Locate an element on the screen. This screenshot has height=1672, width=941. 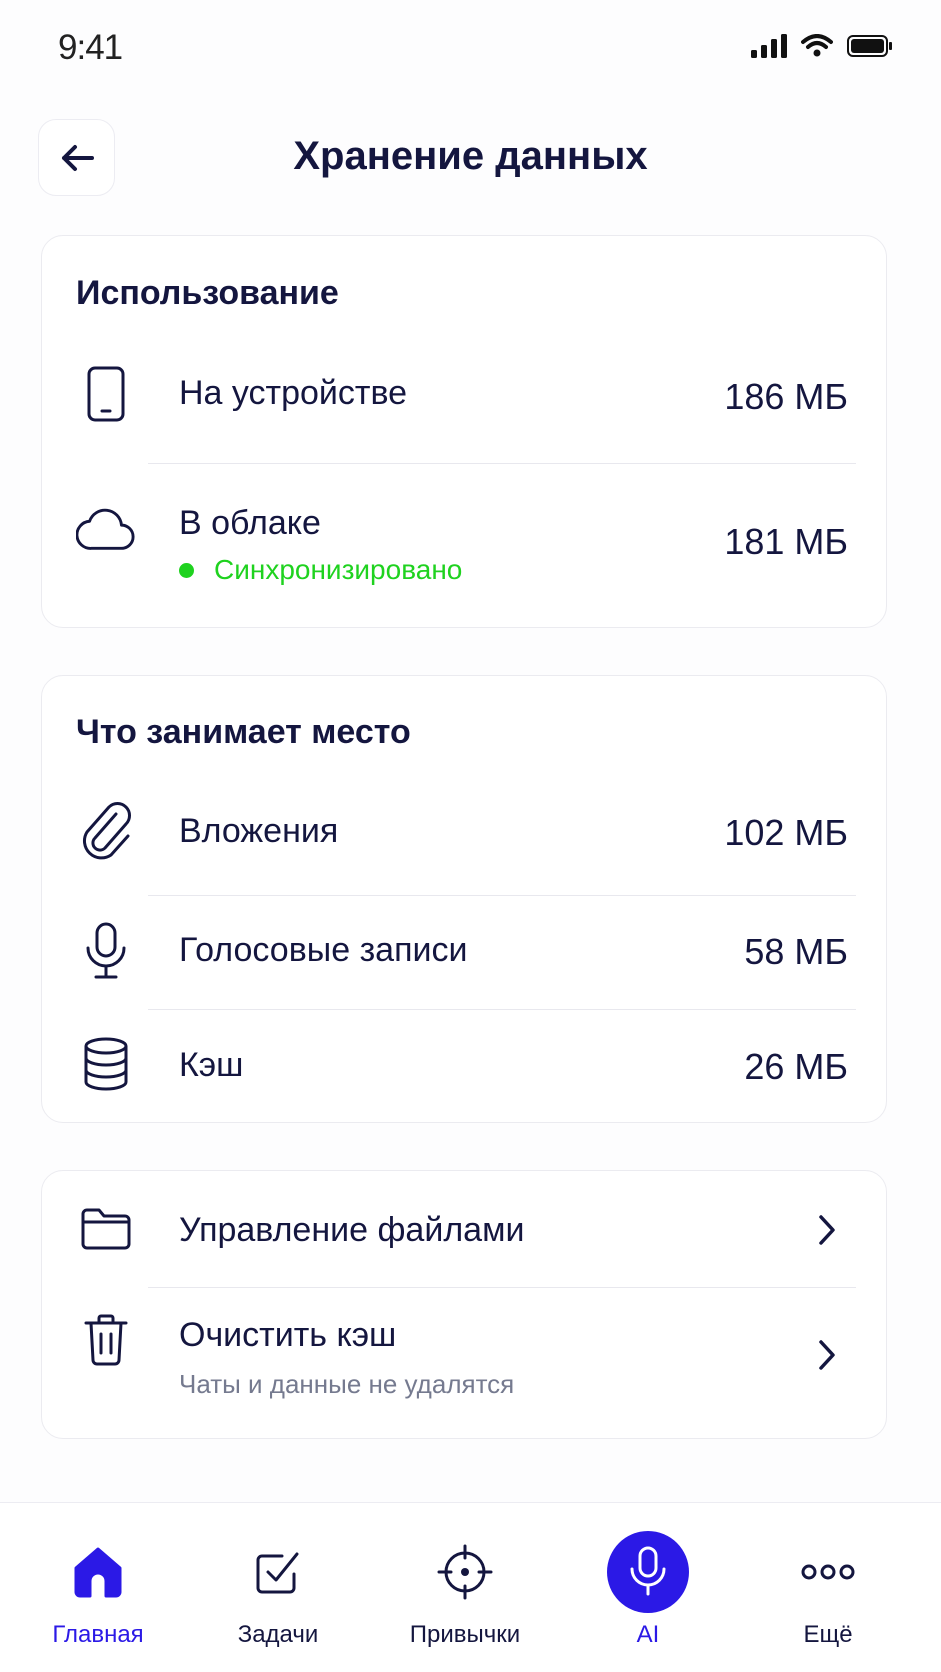
device-label: На устройстве is located at coordinates (293, 393).